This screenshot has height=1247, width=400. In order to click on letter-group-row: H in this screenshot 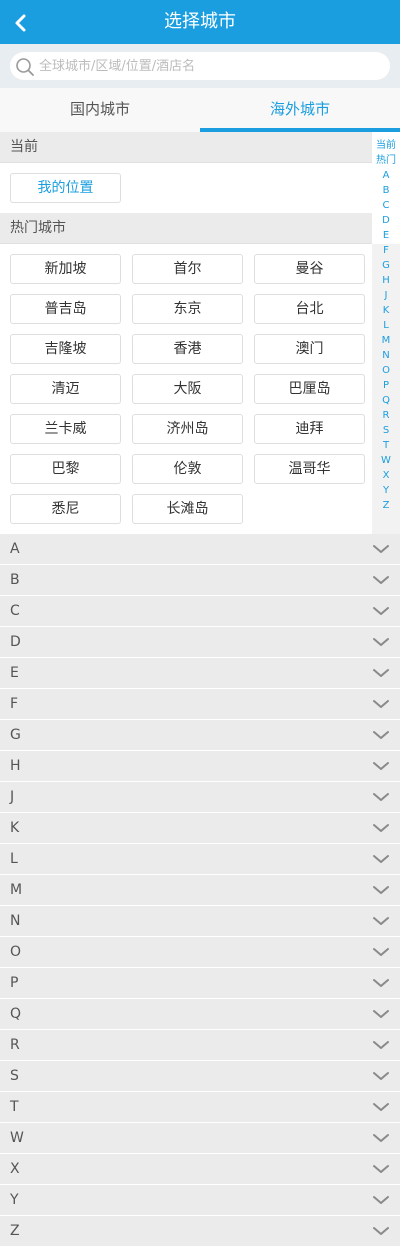, I will do `click(200, 766)`.